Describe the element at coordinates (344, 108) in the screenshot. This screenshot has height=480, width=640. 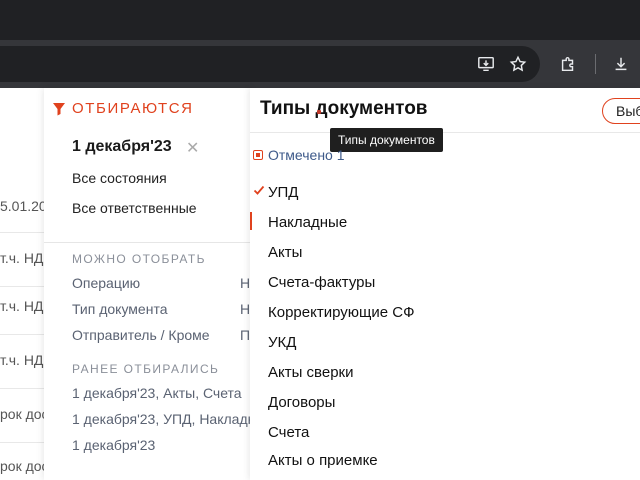
I see `doc-types-title: Типы документов` at that location.